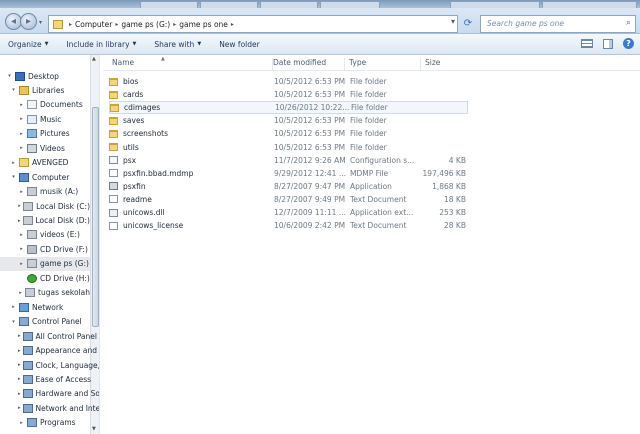  Describe the element at coordinates (288, 120) in the screenshot. I see `file-row: saves 10/5/2012 6:53 PM File folder` at that location.